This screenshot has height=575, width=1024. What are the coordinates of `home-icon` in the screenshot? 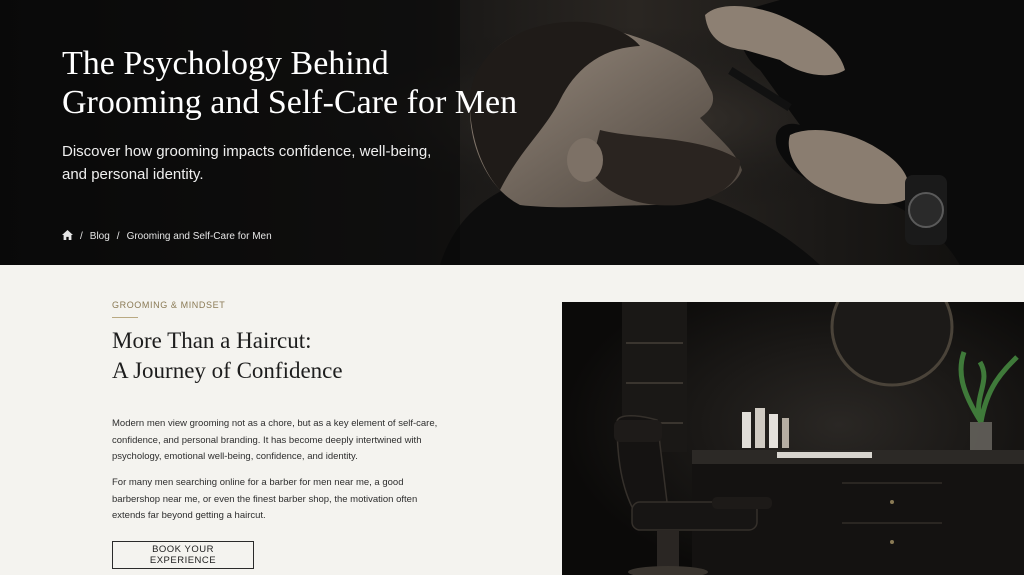 It's located at (67, 235).